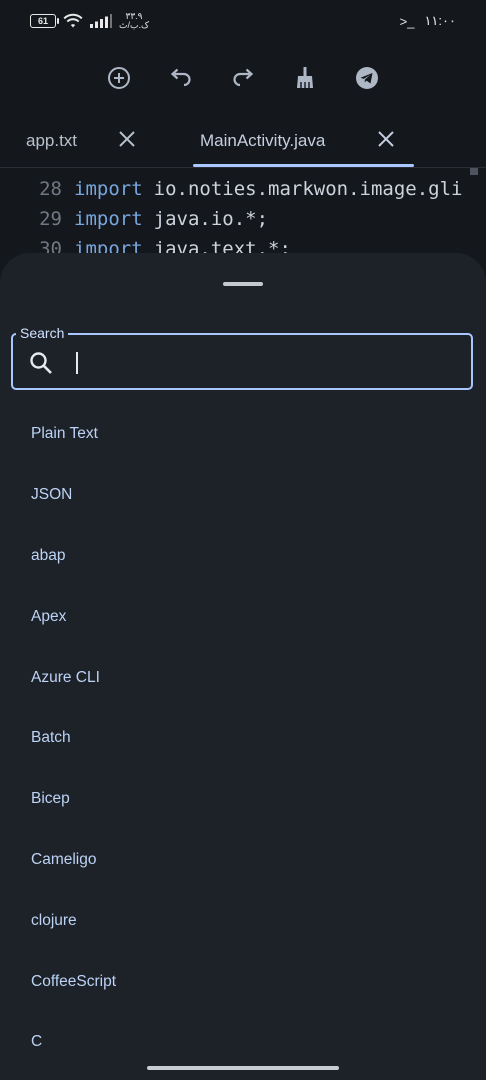 The width and height of the screenshot is (486, 1080). Describe the element at coordinates (211, 219) in the screenshot. I see `code-text: java.io.*;` at that location.